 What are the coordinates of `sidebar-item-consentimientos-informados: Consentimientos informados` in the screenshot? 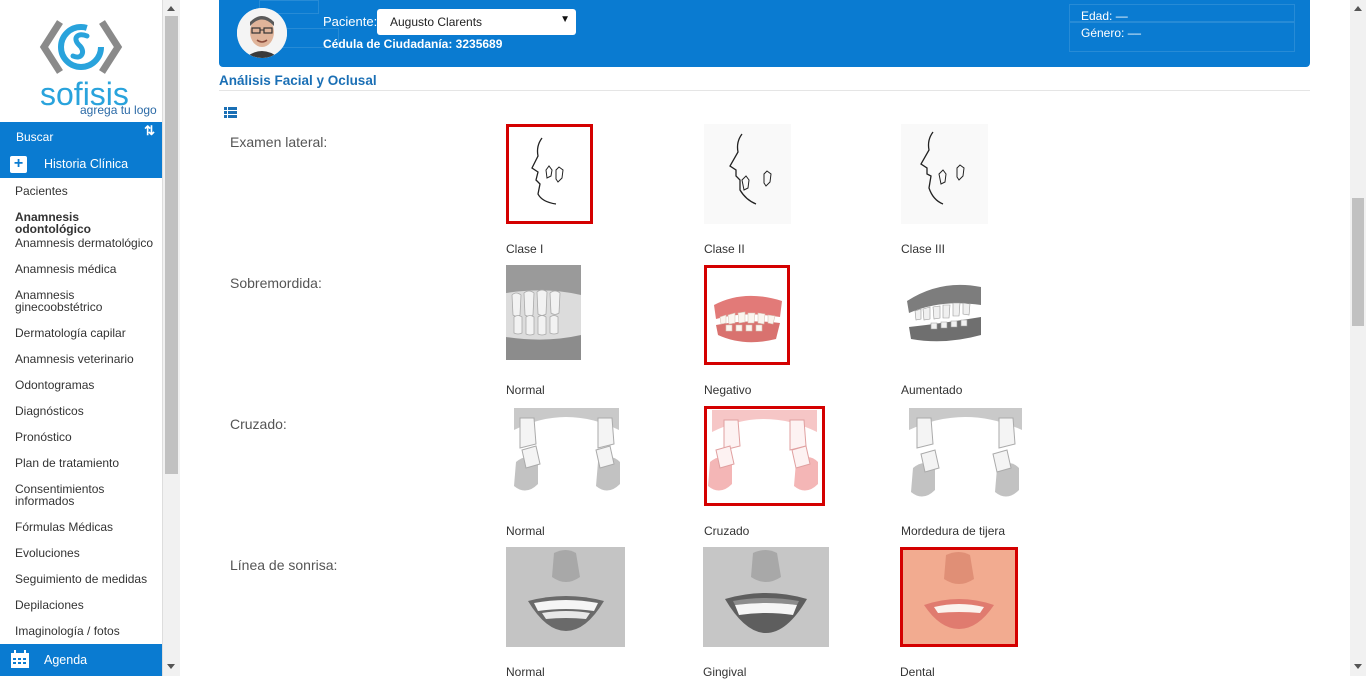 It's located at (65, 495).